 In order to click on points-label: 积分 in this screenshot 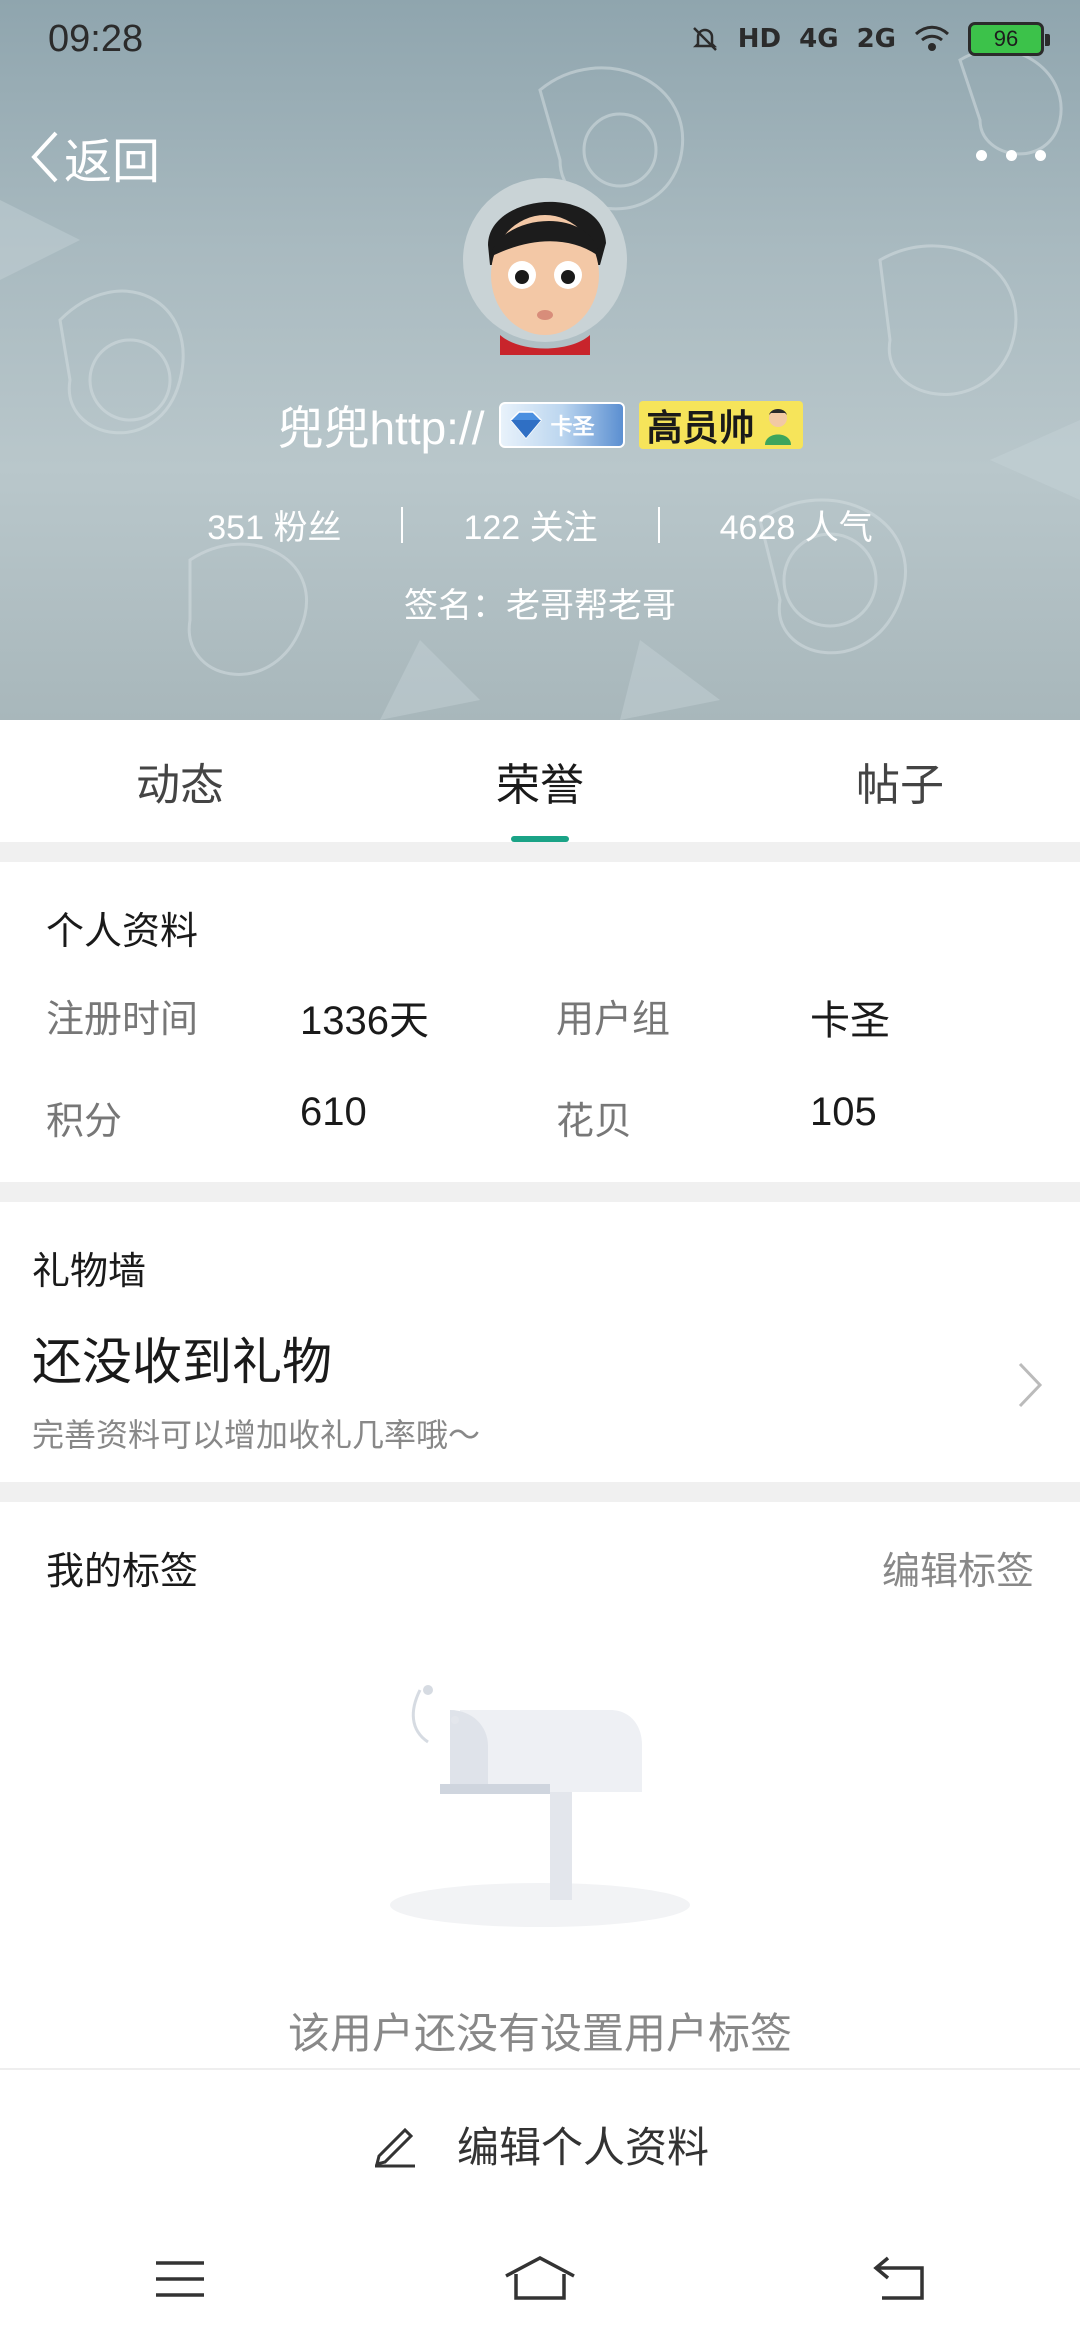, I will do `click(84, 1121)`.